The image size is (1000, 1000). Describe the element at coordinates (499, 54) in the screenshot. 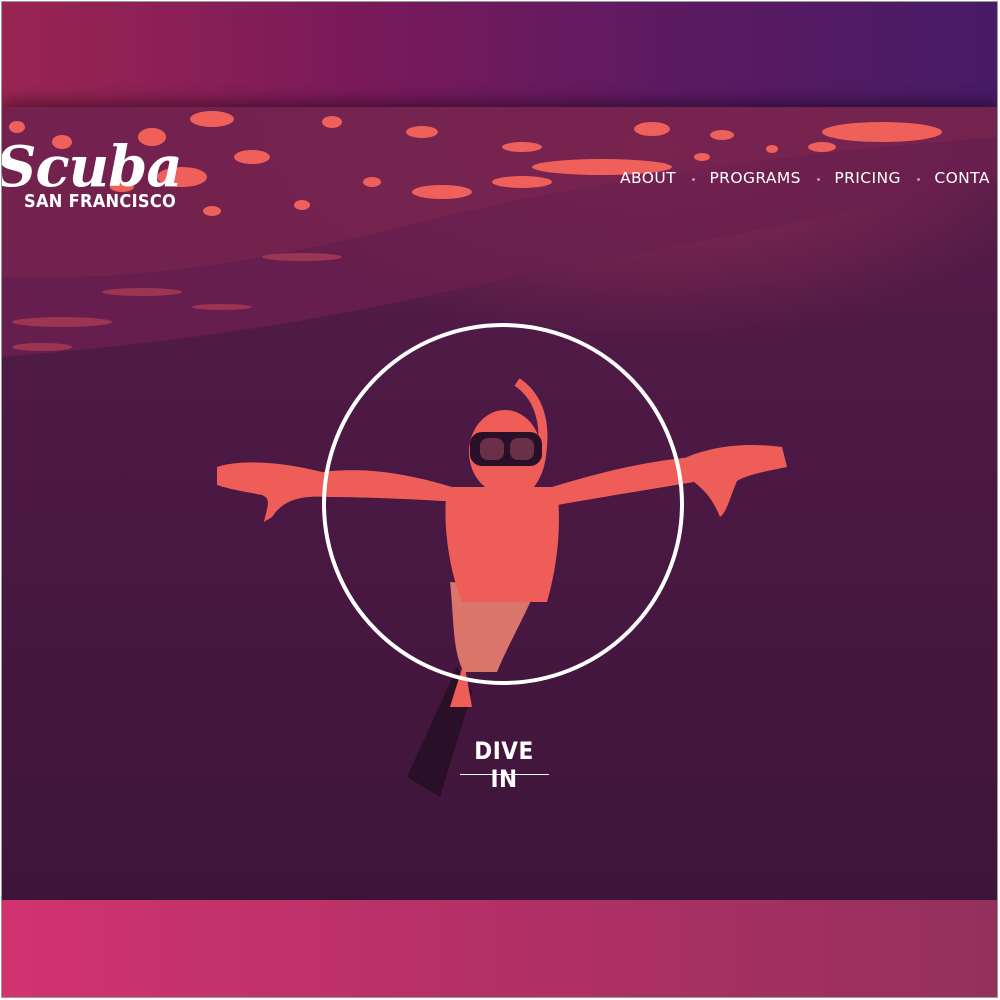

I see `top-gradient-band` at that location.